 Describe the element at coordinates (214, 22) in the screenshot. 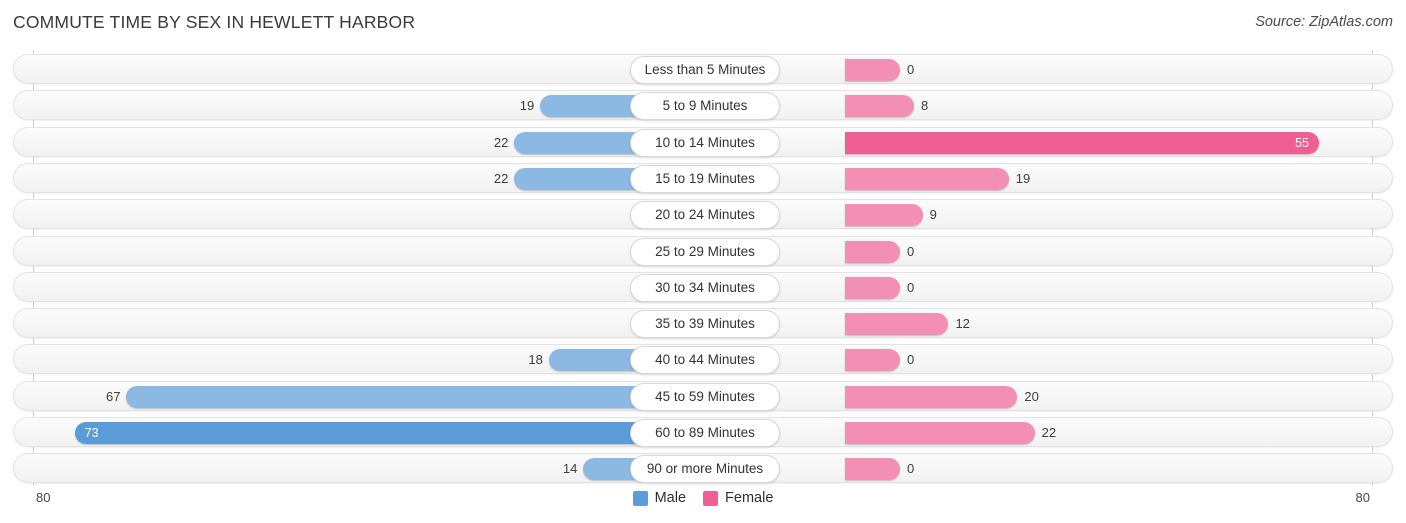

I see `page-title: COMMUTE TIME BY SEX IN HEWLETT HARBOR` at that location.